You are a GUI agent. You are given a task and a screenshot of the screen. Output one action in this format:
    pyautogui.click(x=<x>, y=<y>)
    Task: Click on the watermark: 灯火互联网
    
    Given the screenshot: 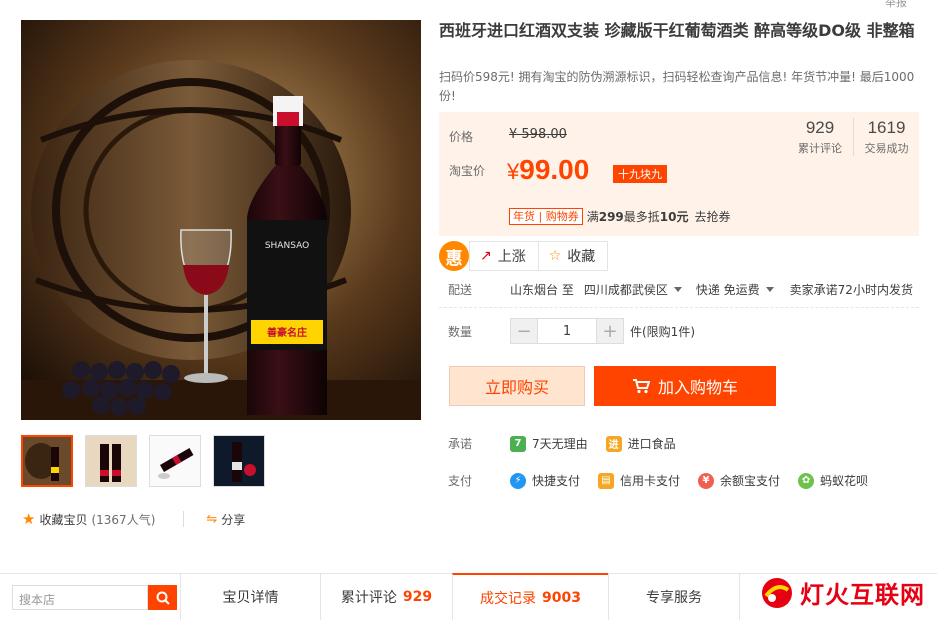 What is the action you would take?
    pyautogui.click(x=842, y=592)
    